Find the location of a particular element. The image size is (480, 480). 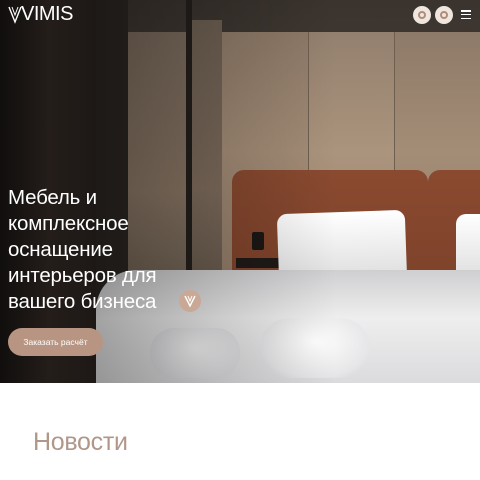

vimis-v-logo-icon is located at coordinates (15, 15).